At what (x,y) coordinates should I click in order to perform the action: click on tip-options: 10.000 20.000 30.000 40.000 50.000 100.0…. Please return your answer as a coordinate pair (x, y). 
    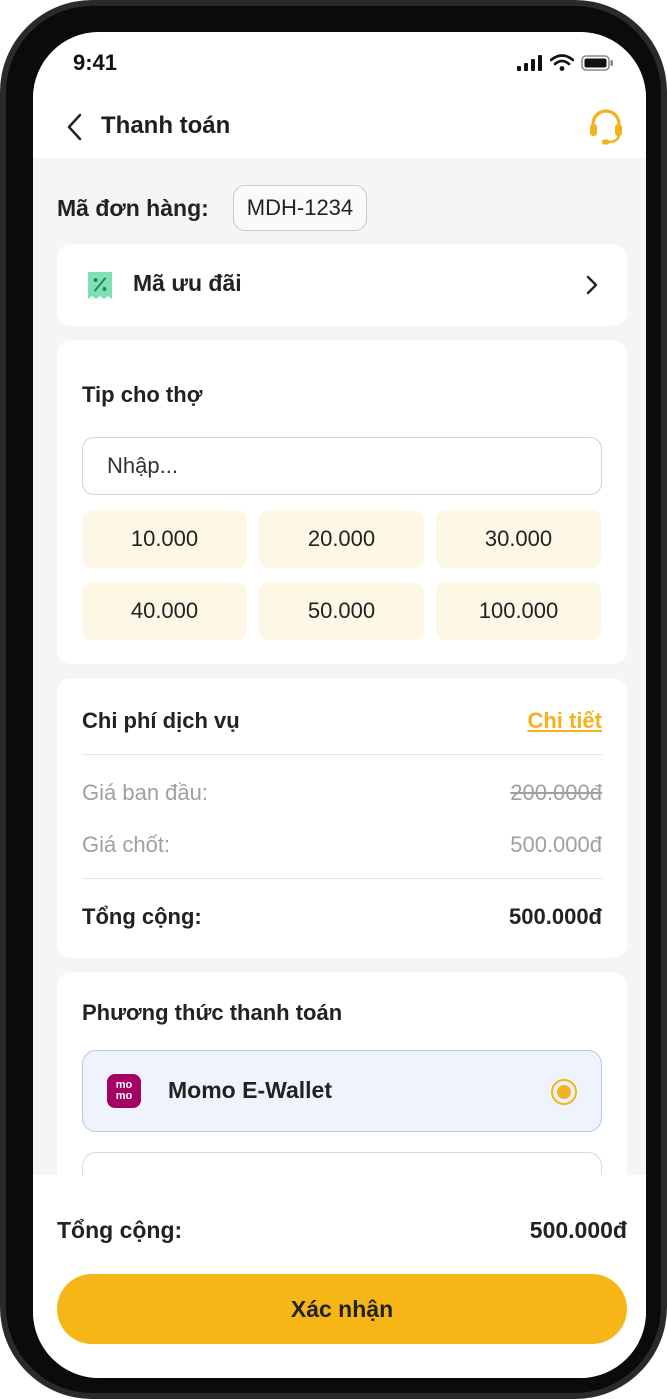
    Looking at the image, I should click on (342, 575).